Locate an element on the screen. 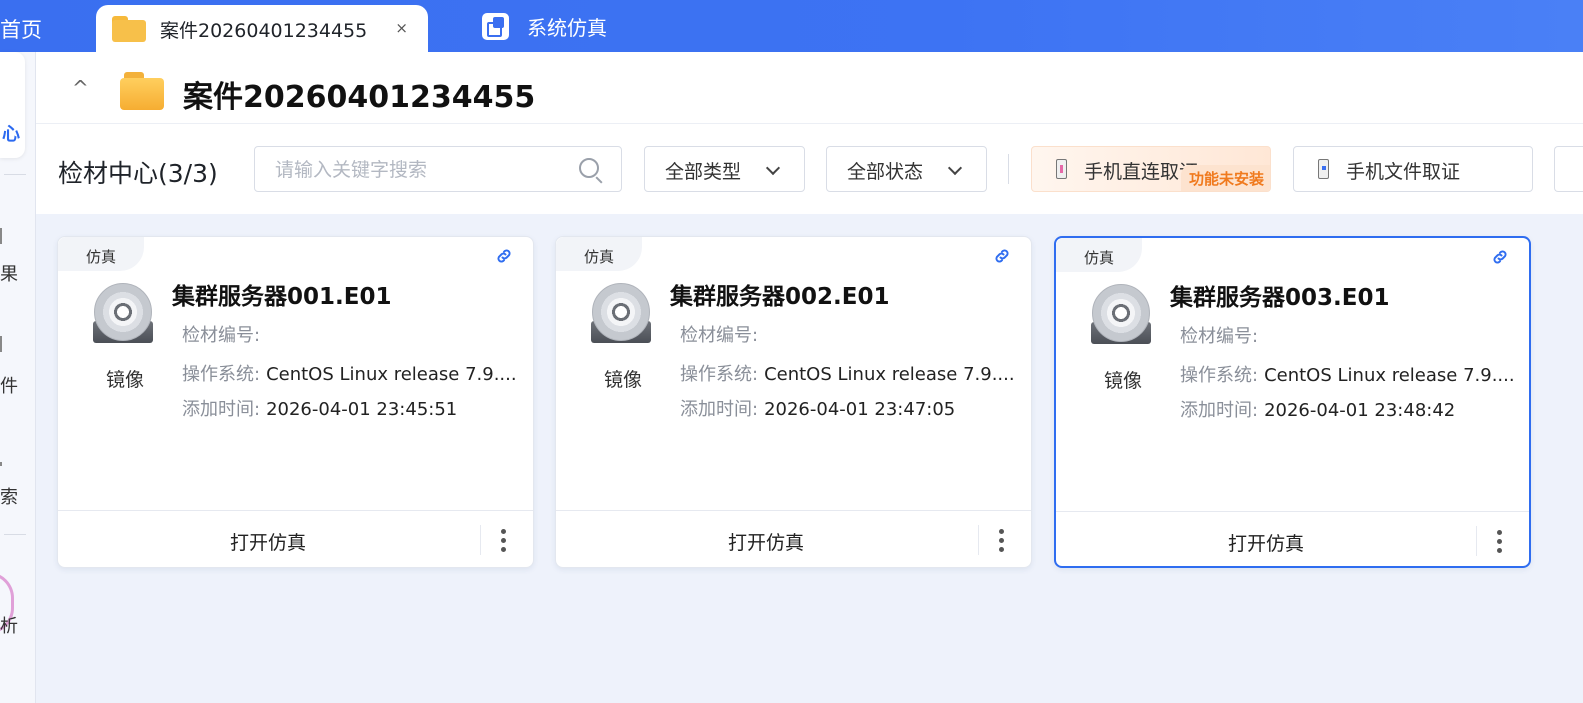 This screenshot has height=703, width=1583. tab-system-simulation: 系统仿真 is located at coordinates (544, 26).